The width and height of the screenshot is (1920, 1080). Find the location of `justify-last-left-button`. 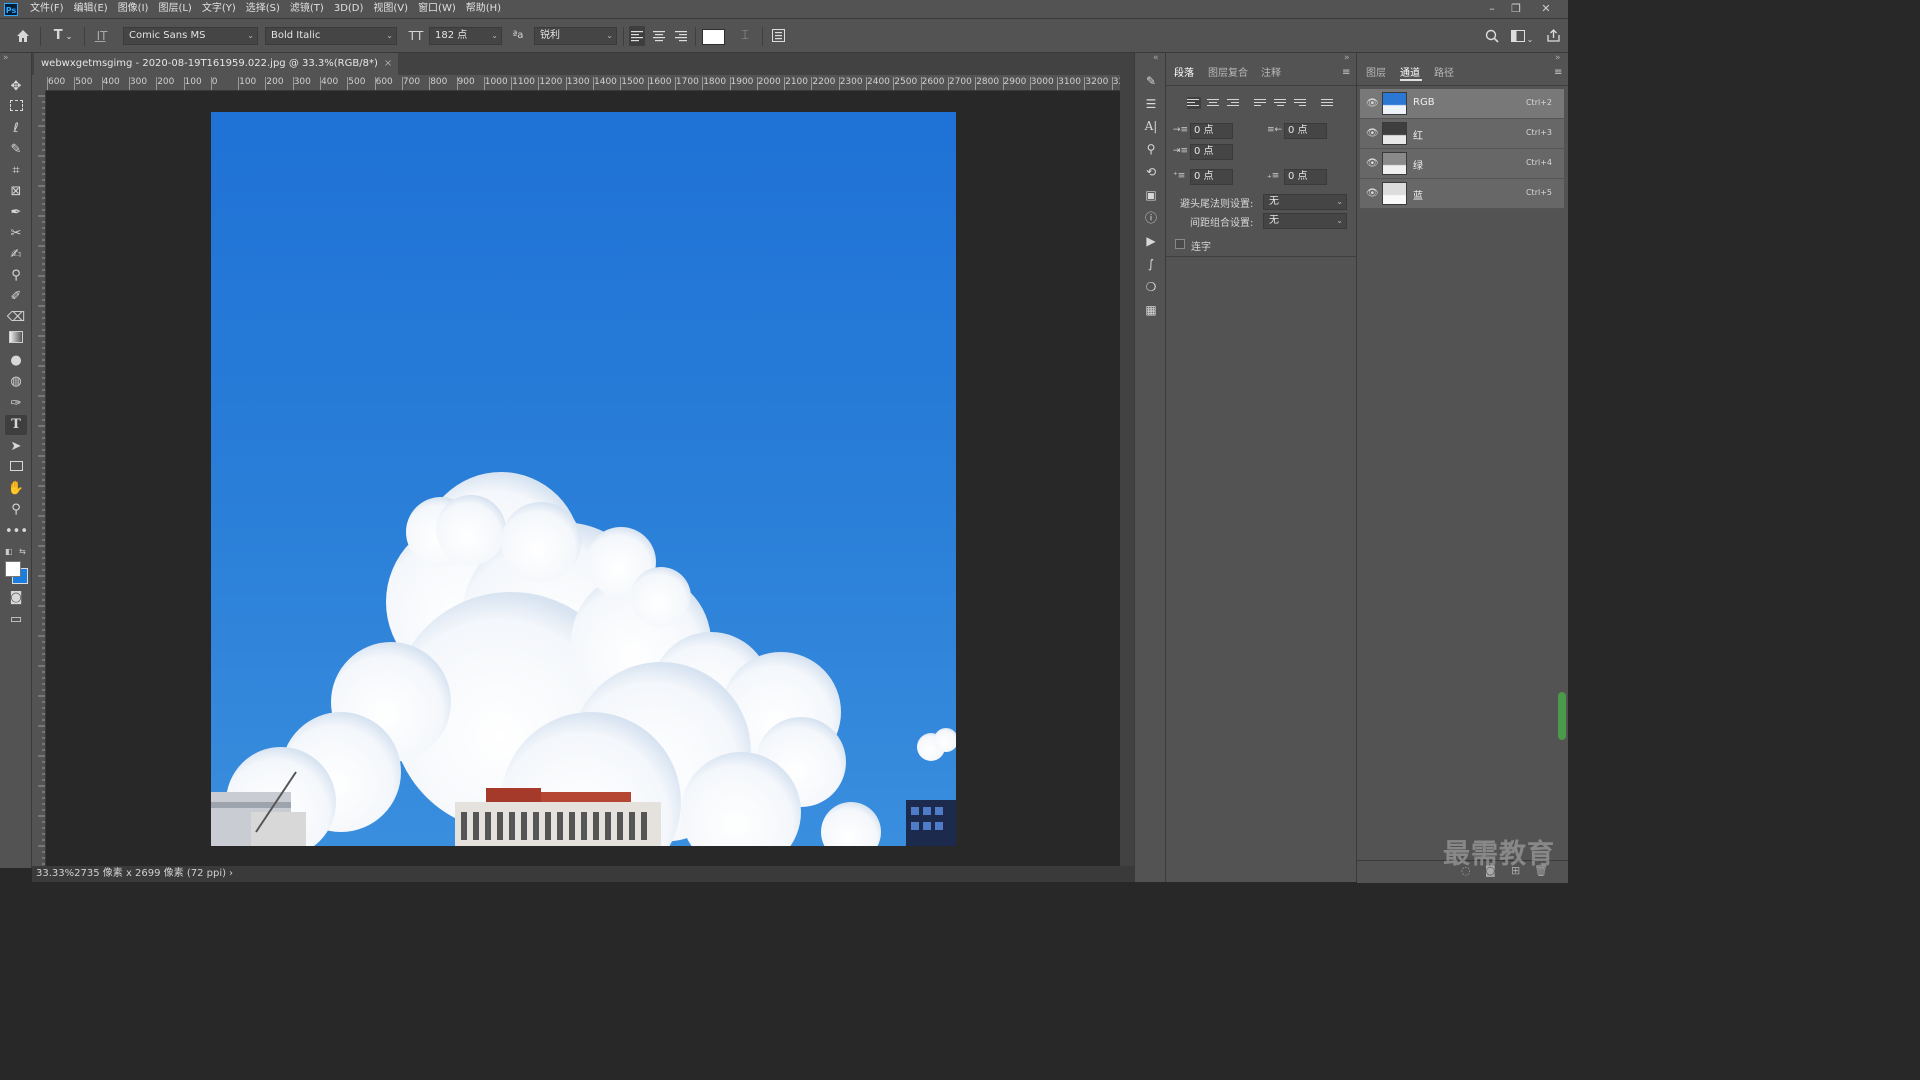

justify-last-left-button is located at coordinates (1261, 103).